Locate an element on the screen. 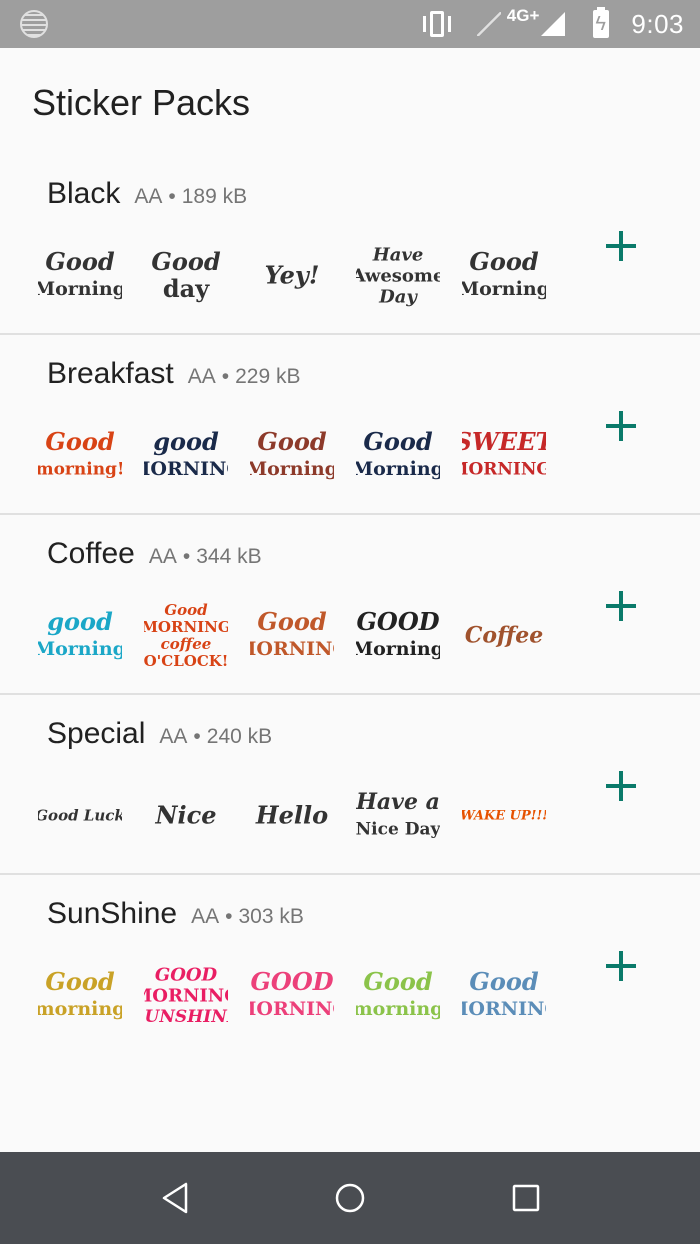 This screenshot has width=700, height=1244. sticker-text: SUNSHINE is located at coordinates (186, 1017).